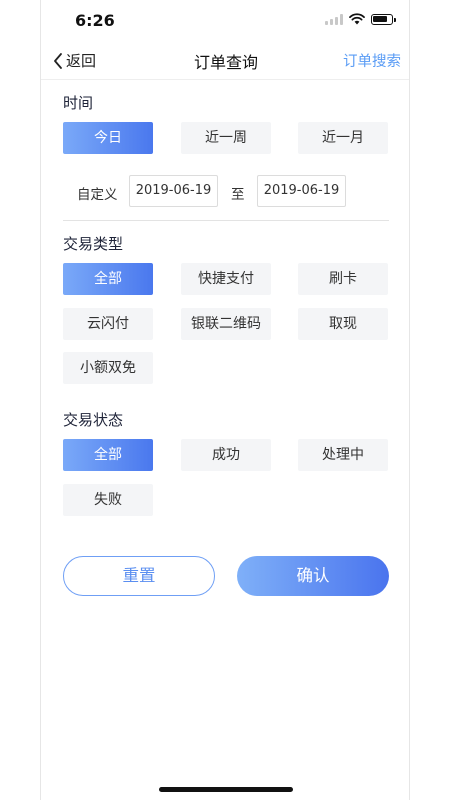  Describe the element at coordinates (226, 455) in the screenshot. I see `status-option-success: 成功` at that location.